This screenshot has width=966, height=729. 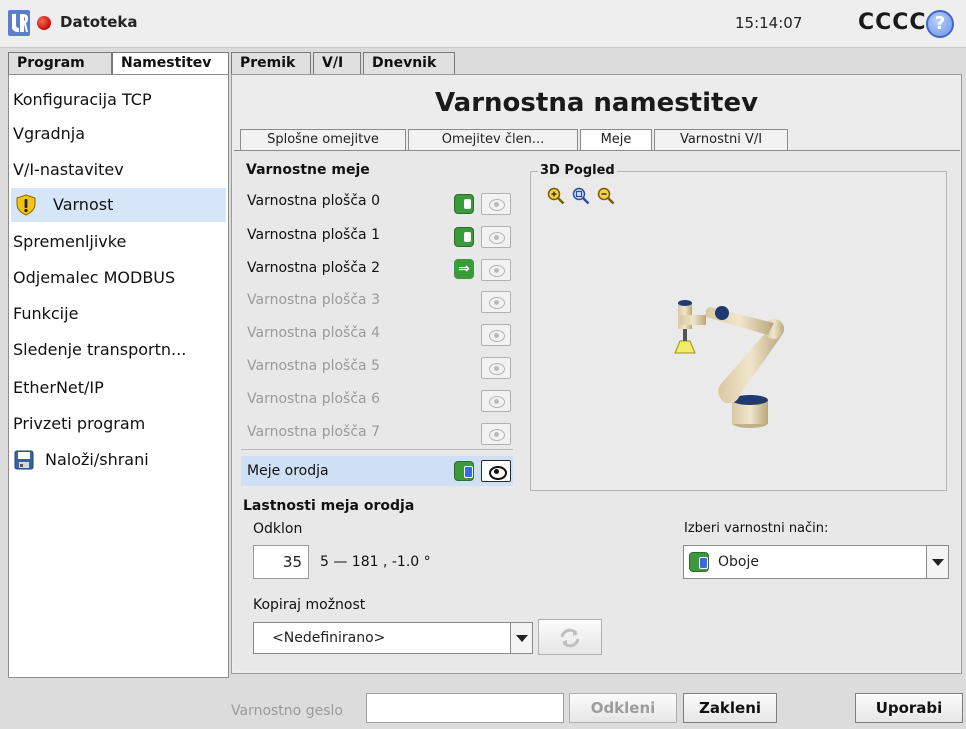 I want to click on universal-robots-logo-icon, so click(x=19, y=23).